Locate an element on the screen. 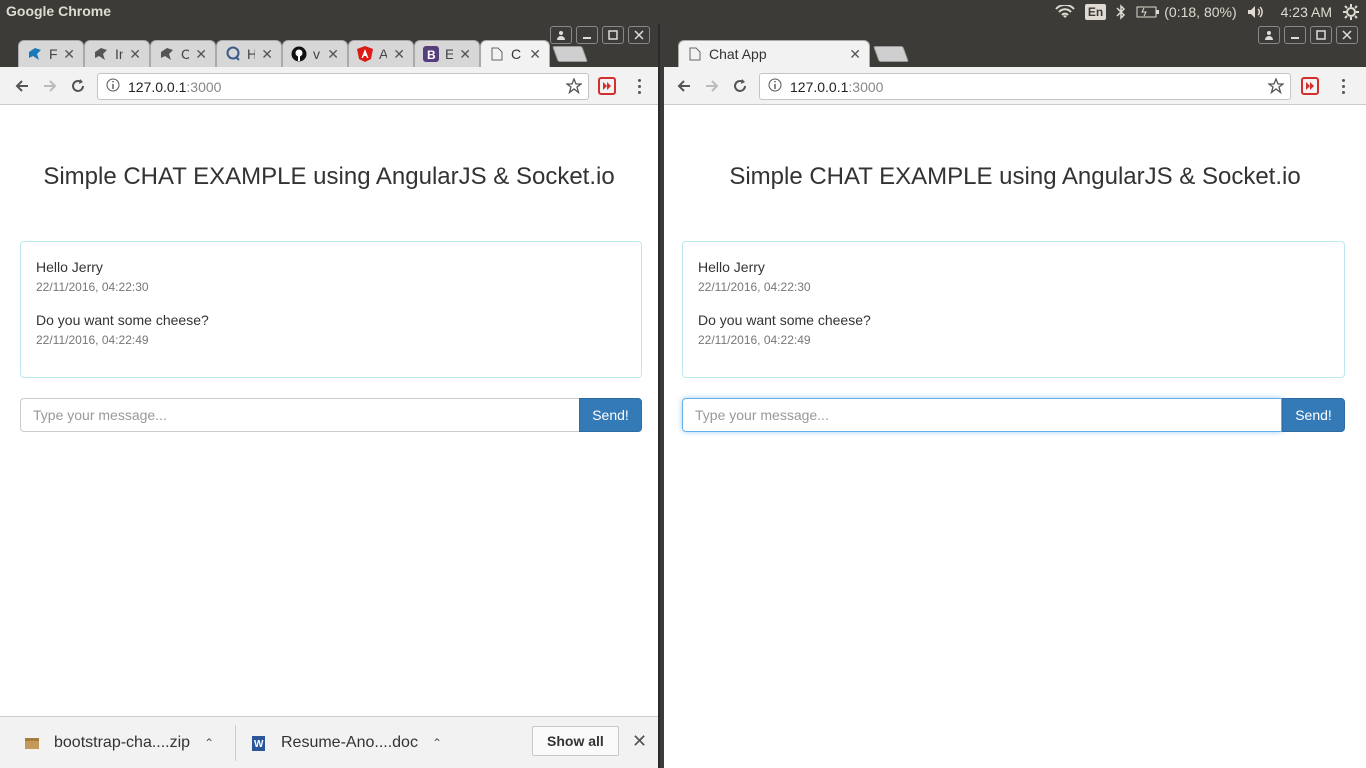 The height and width of the screenshot is (768, 1366). battery-icon is located at coordinates (1148, 12).